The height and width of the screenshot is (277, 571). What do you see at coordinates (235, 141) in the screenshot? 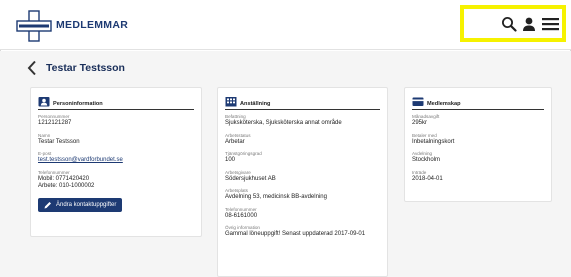
I see `field-value: Arbetar` at bounding box center [235, 141].